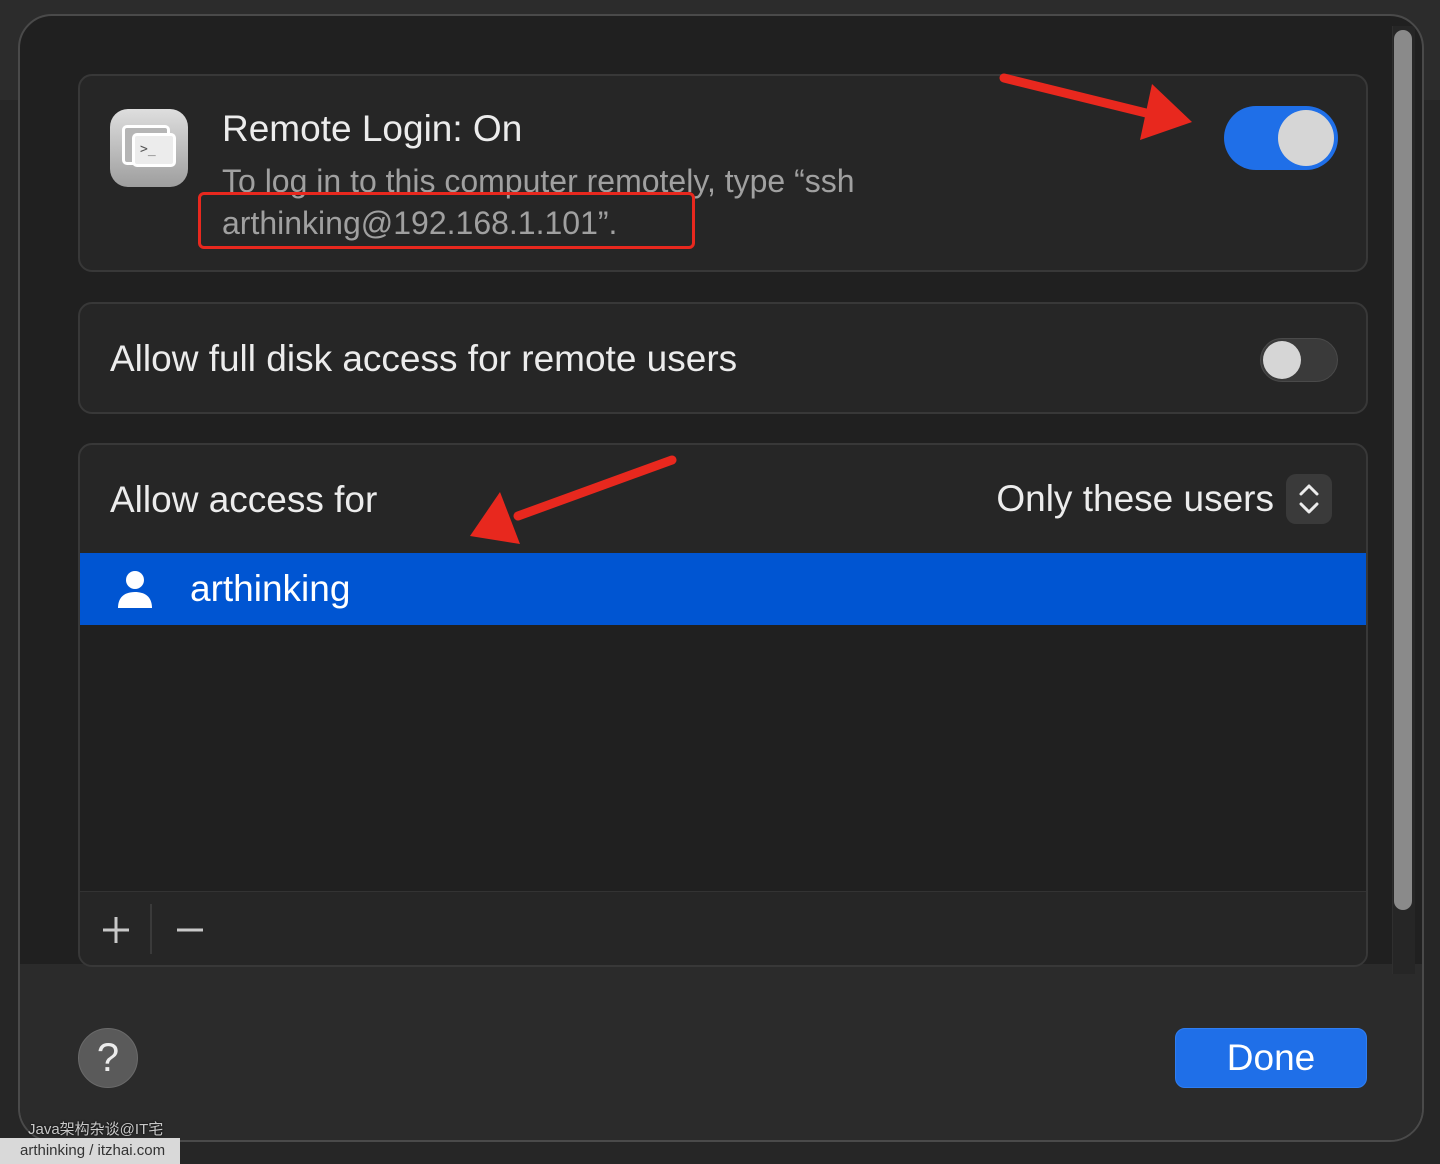  What do you see at coordinates (573, 499) in the screenshot?
I see `arrow-to-user-list` at bounding box center [573, 499].